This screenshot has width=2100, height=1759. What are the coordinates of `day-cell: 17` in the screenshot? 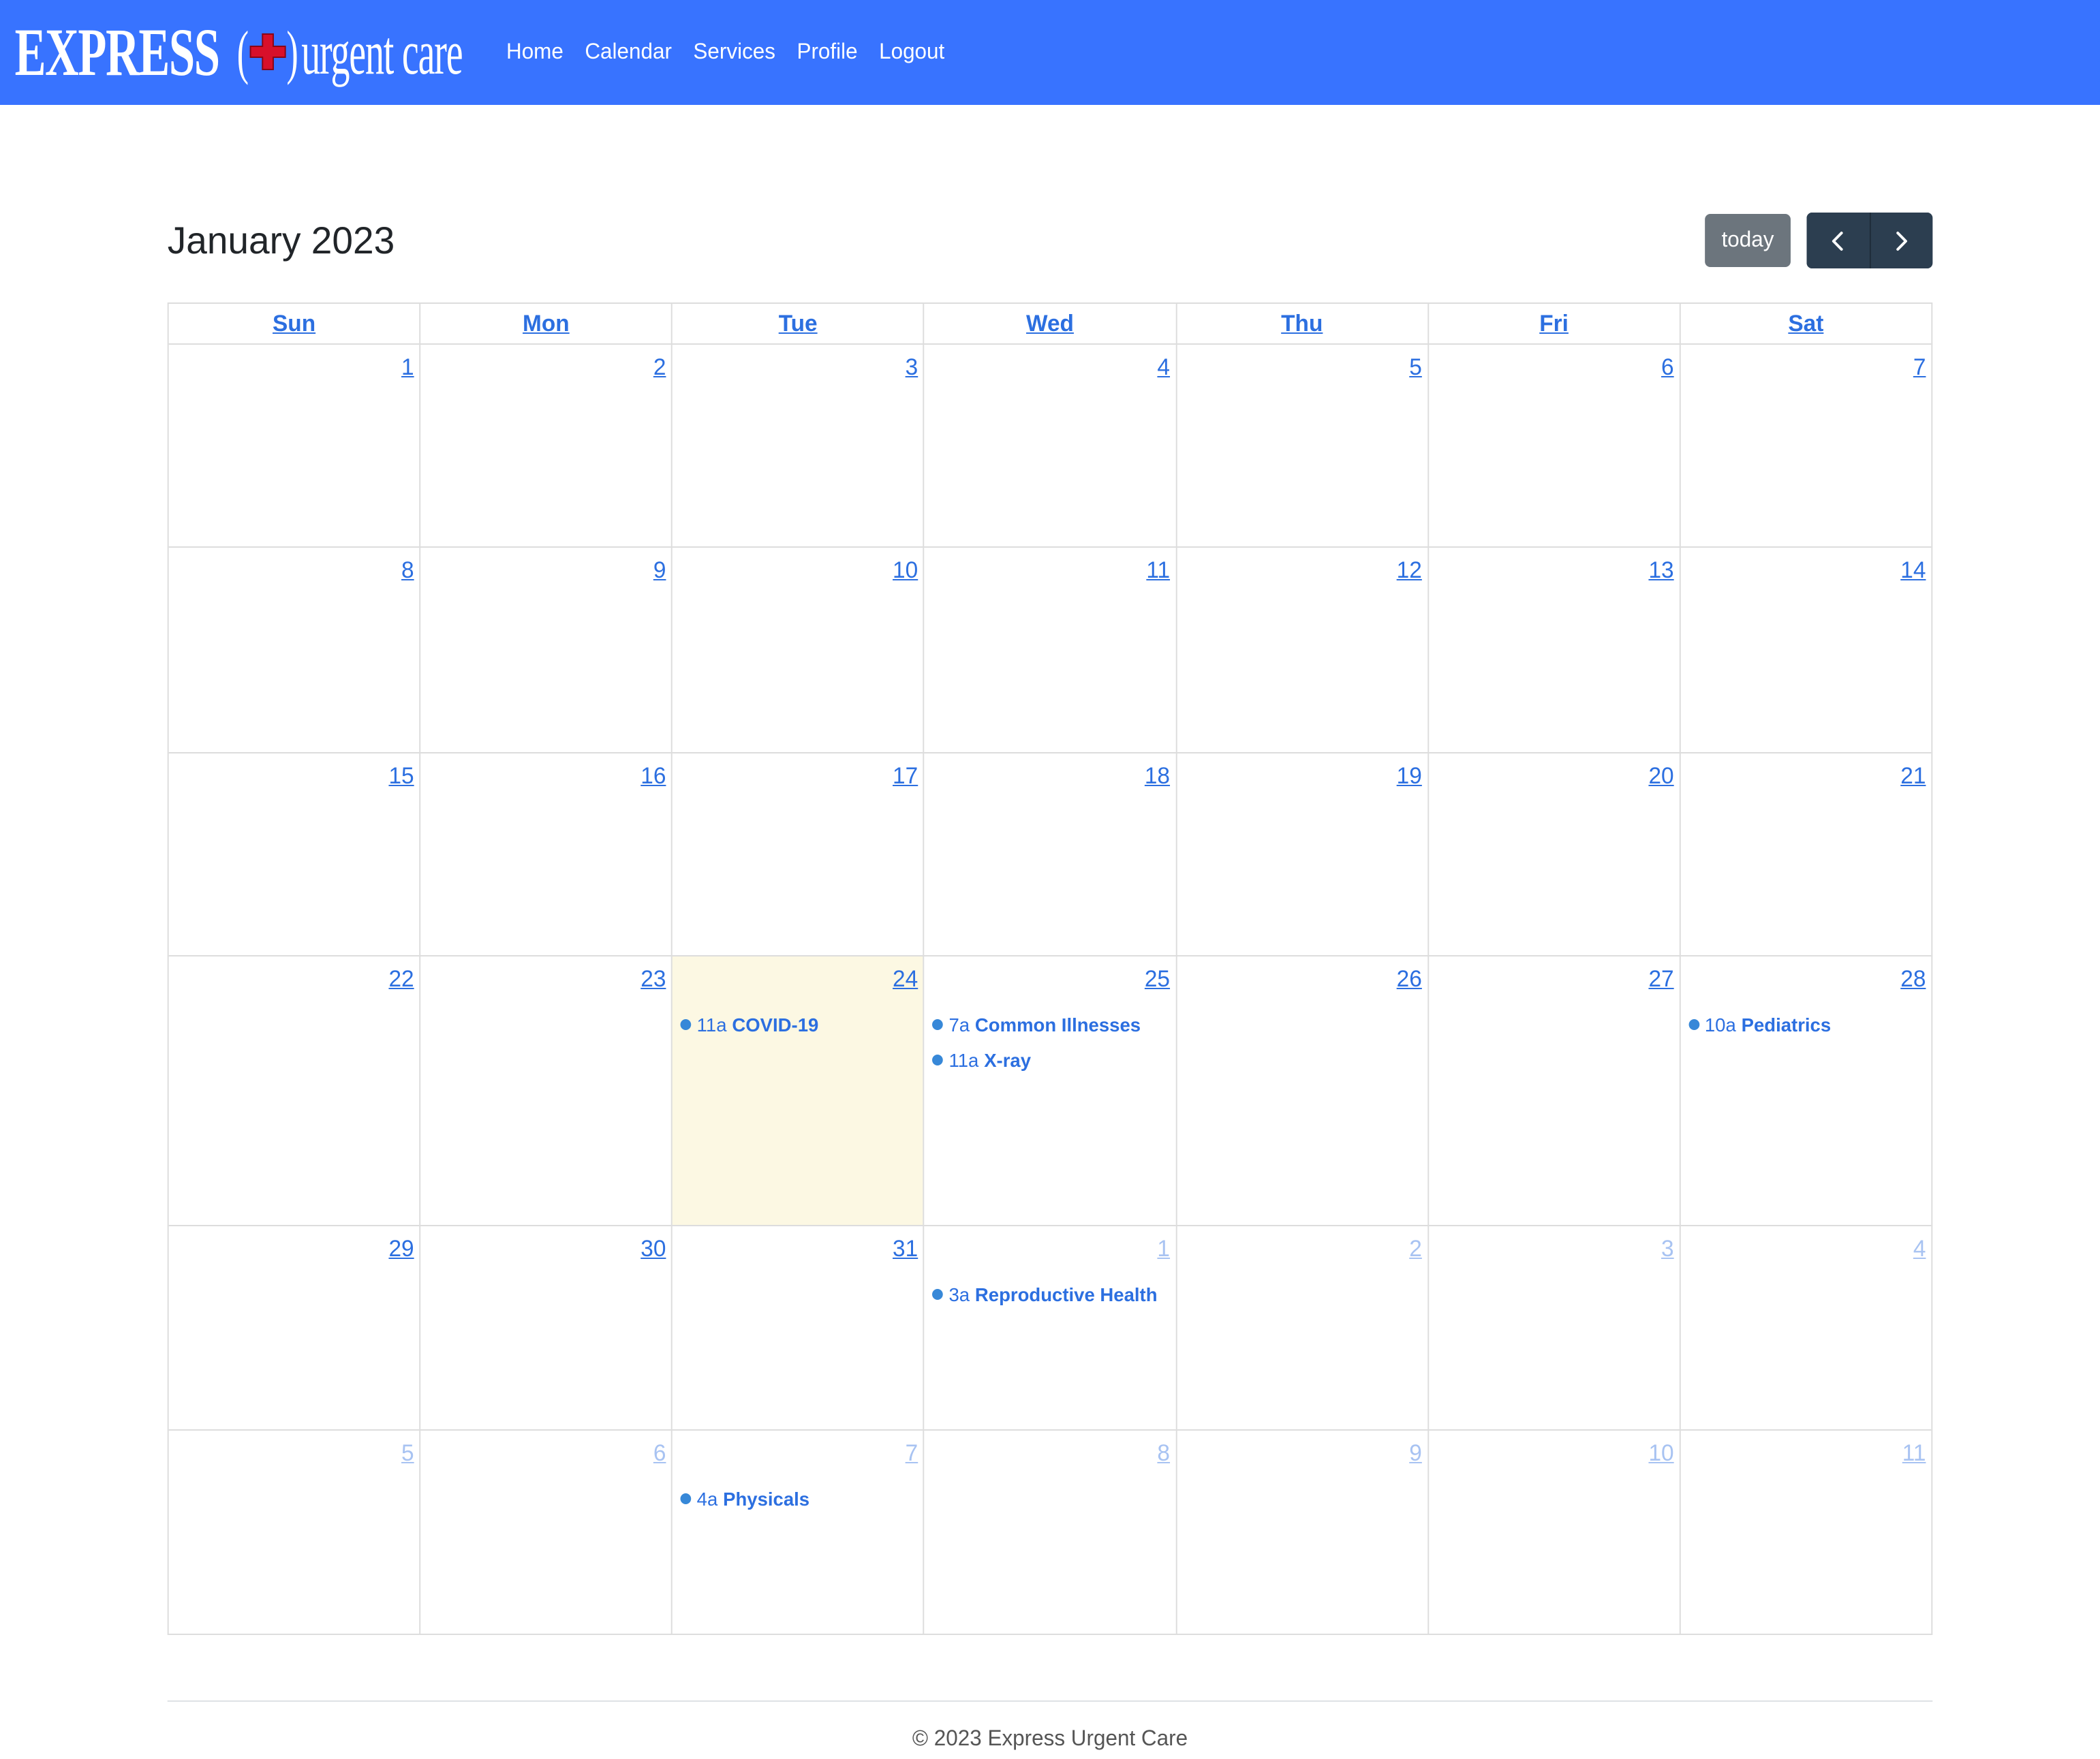 It's located at (797, 854).